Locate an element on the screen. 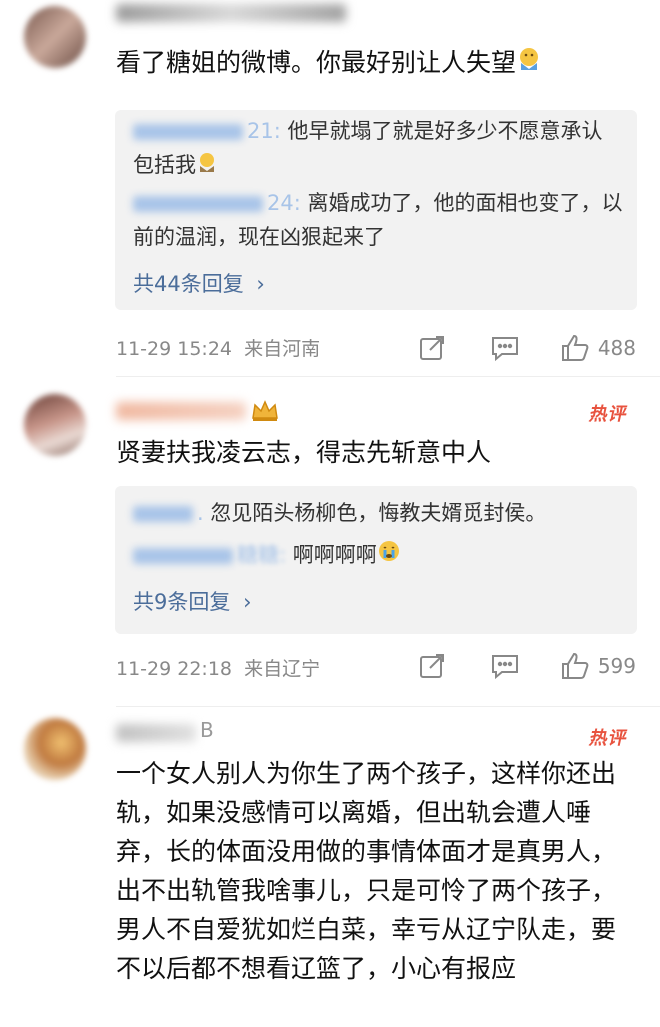 The width and height of the screenshot is (660, 1027). reply-item: 24: 离婚成功了，他的面相也变了，以前的温润，现在凶狠起来了 is located at coordinates (378, 220).